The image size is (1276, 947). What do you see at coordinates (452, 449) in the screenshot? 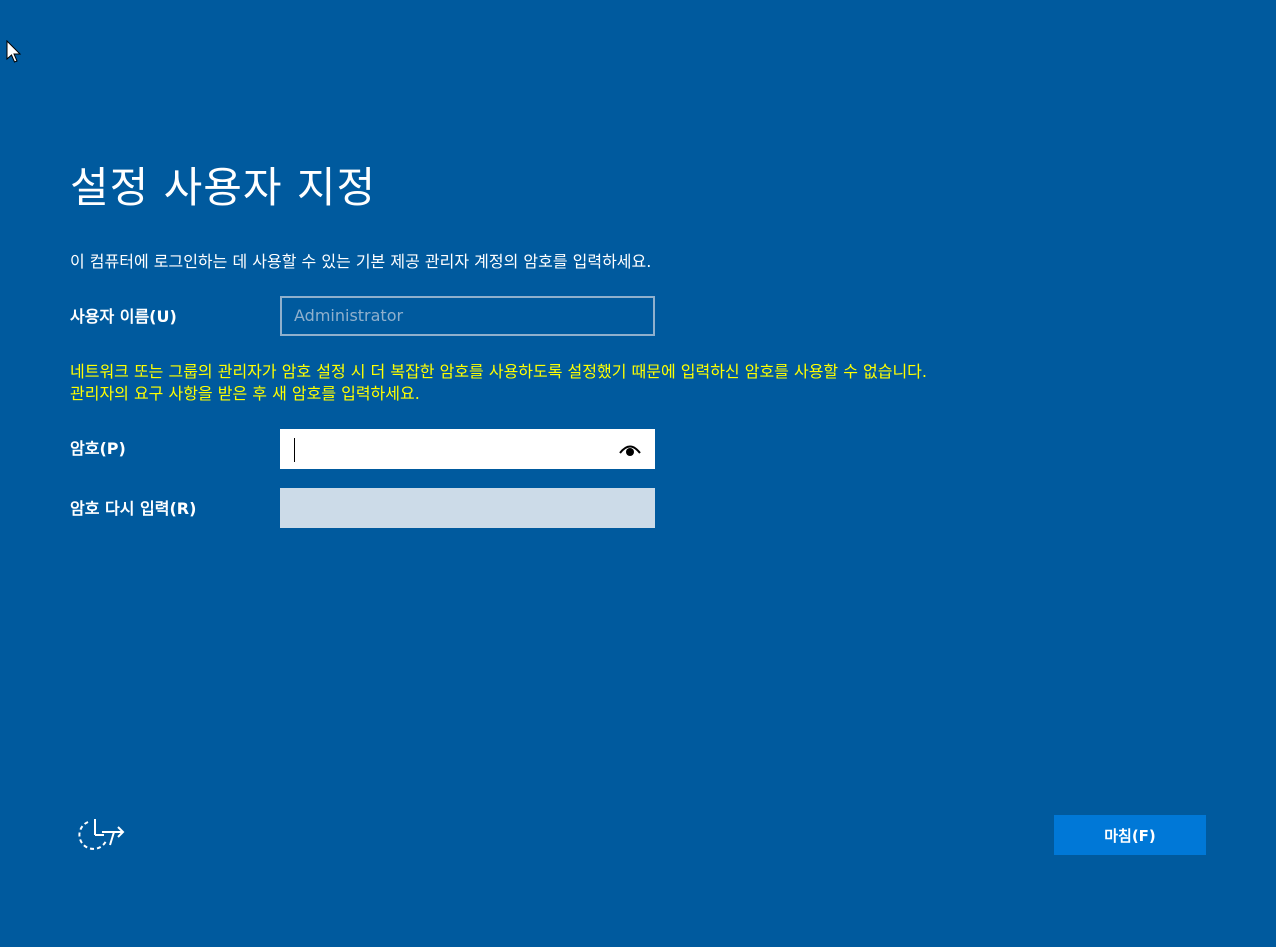
I see `password-input` at bounding box center [452, 449].